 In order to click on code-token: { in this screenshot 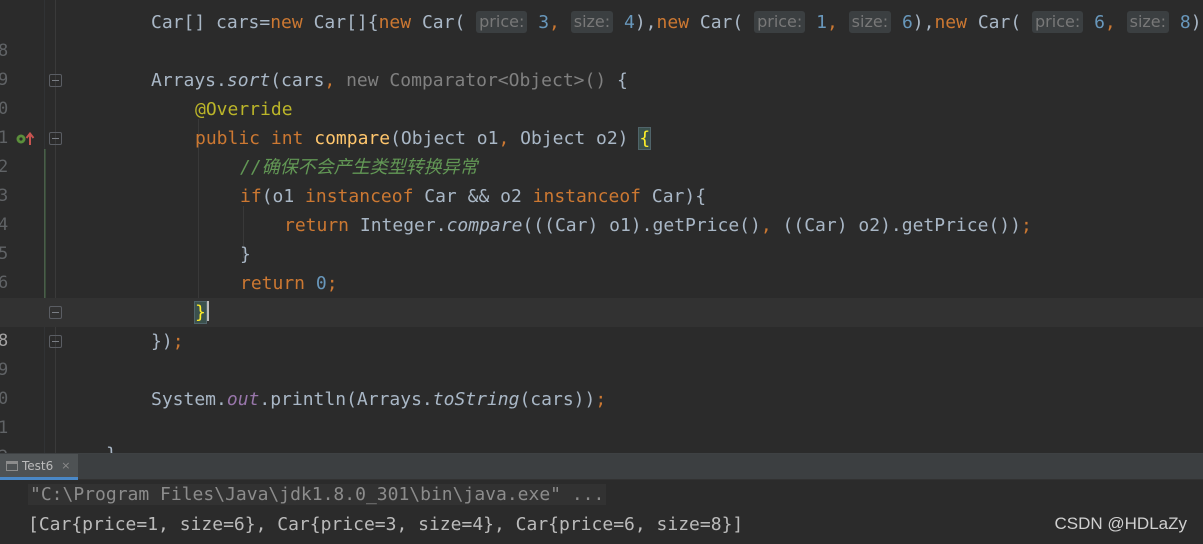, I will do `click(617, 80)`.